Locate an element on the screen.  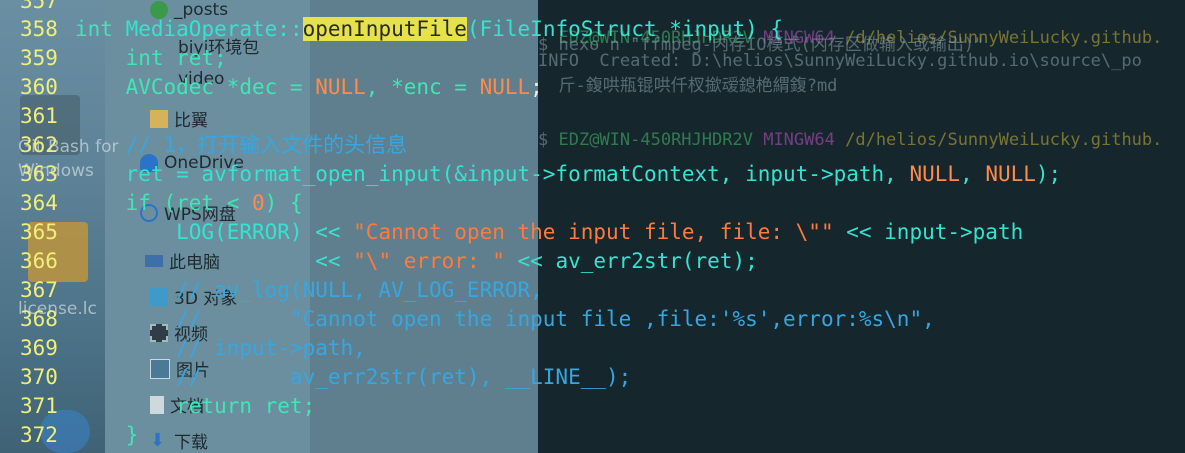
code-token: "Cannot open the input file, file: \"" is located at coordinates (593, 232).